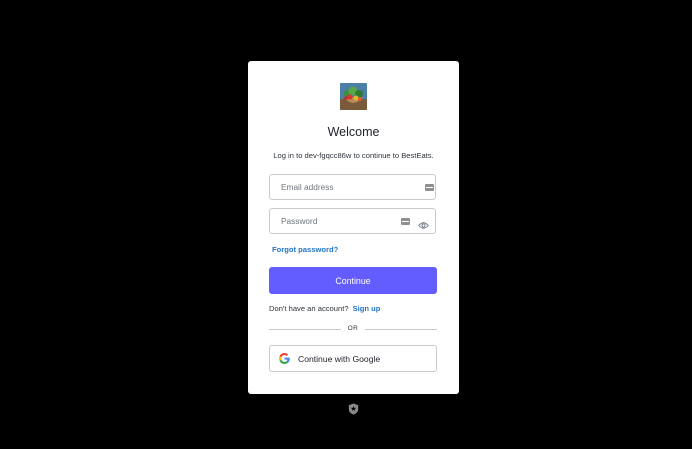 The height and width of the screenshot is (449, 692). I want to click on eye-icon, so click(423, 223).